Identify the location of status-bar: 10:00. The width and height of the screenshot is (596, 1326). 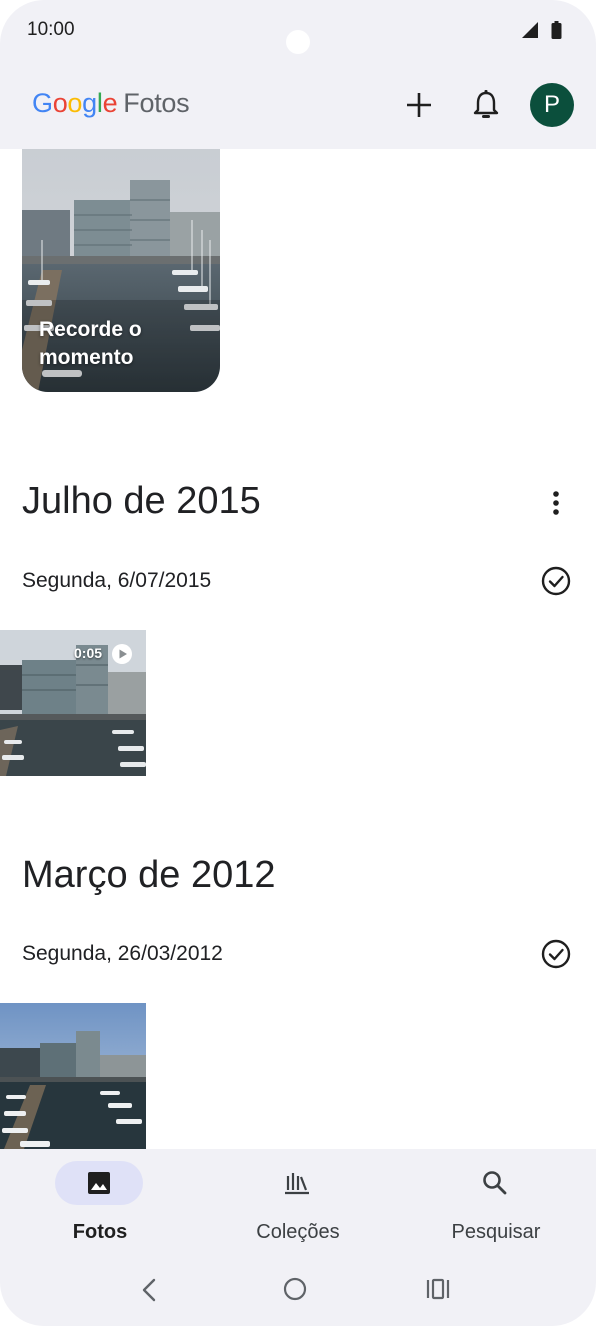
(298, 30).